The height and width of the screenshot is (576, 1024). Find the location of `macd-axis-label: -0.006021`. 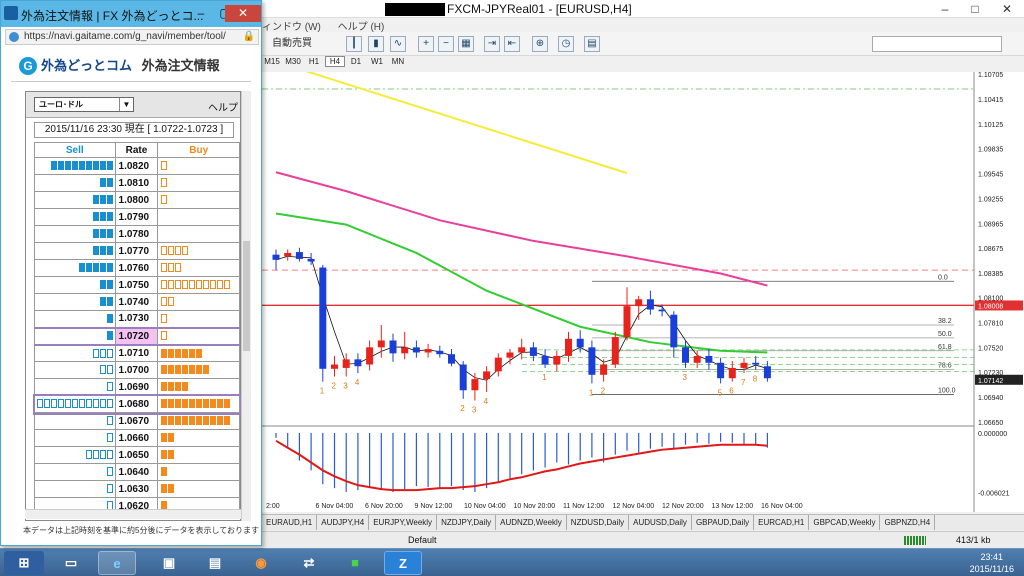

macd-axis-label: -0.006021 is located at coordinates (994, 493).